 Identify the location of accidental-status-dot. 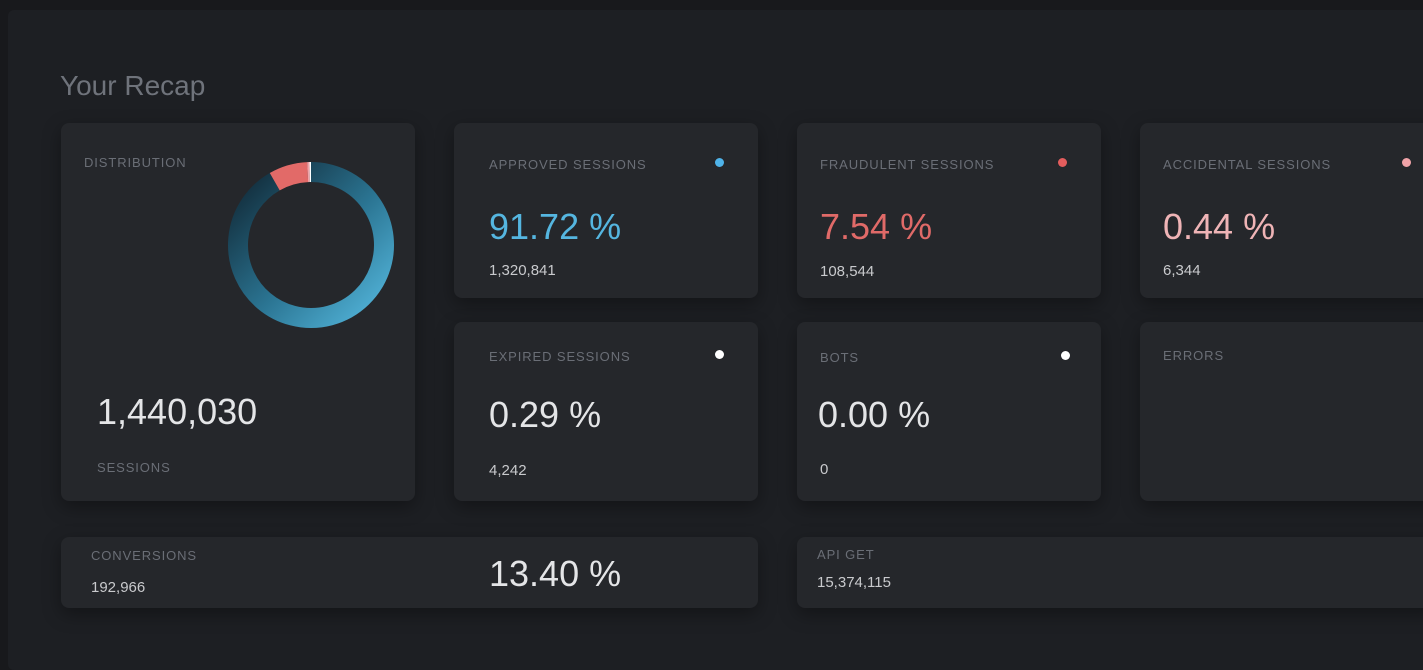
(1406, 162).